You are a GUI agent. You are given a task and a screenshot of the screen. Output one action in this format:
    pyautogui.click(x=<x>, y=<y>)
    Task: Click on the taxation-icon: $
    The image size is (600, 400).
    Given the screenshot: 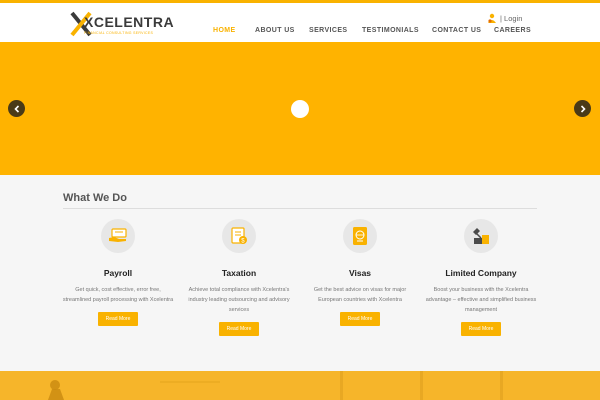 What is the action you would take?
    pyautogui.click(x=239, y=235)
    